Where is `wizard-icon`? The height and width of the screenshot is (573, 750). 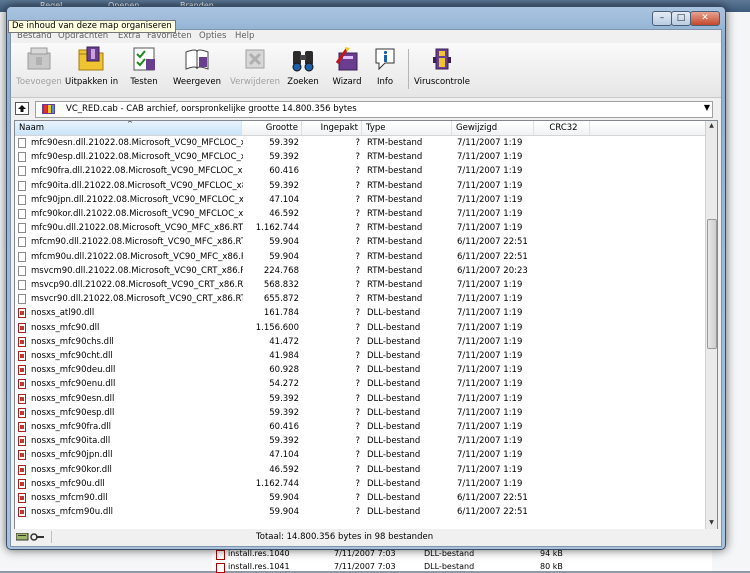
wizard-icon is located at coordinates (347, 59).